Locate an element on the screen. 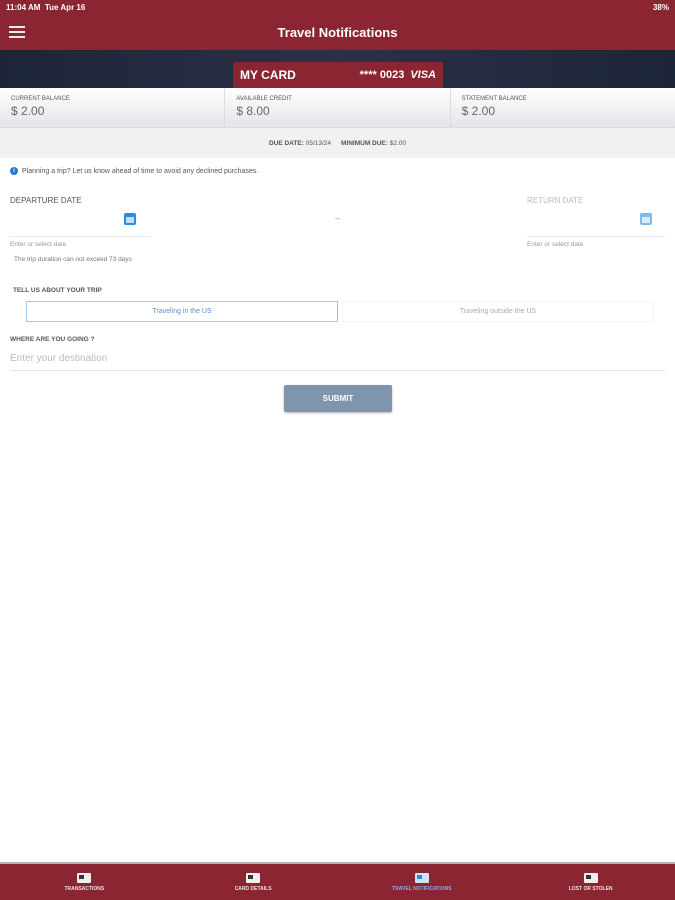 The image size is (675, 900). due-date: 05/13/24 is located at coordinates (318, 143).